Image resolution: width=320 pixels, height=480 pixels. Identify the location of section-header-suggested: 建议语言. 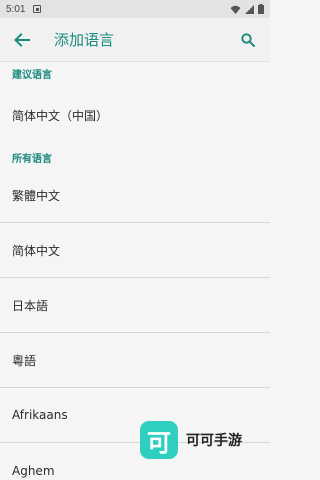
(32, 75).